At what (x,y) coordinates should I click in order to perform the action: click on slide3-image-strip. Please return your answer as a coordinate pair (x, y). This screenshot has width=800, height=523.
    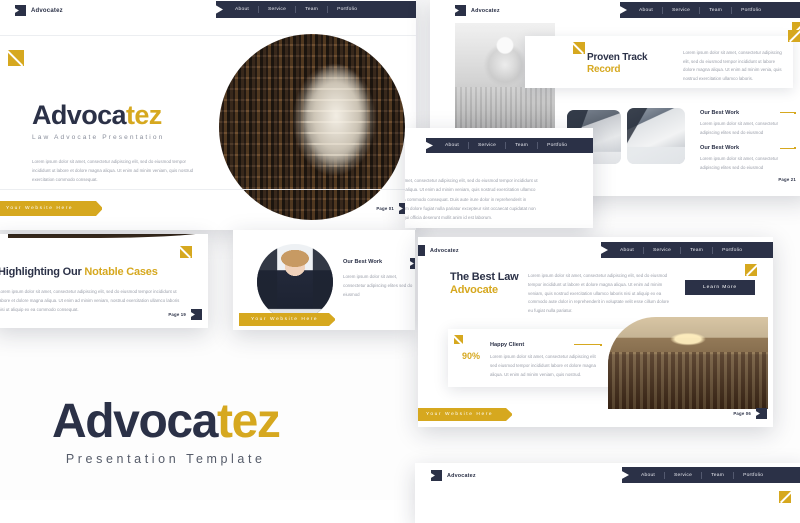
    Looking at the image, I should click on (108, 236).